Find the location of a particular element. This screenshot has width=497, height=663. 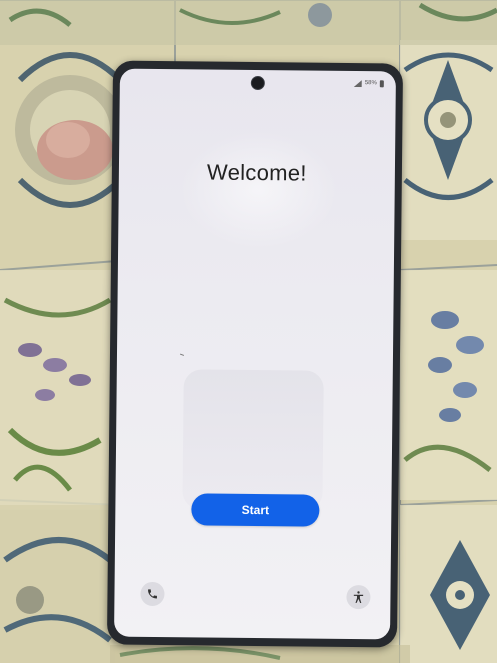

battery-percentage: 58% is located at coordinates (370, 83).